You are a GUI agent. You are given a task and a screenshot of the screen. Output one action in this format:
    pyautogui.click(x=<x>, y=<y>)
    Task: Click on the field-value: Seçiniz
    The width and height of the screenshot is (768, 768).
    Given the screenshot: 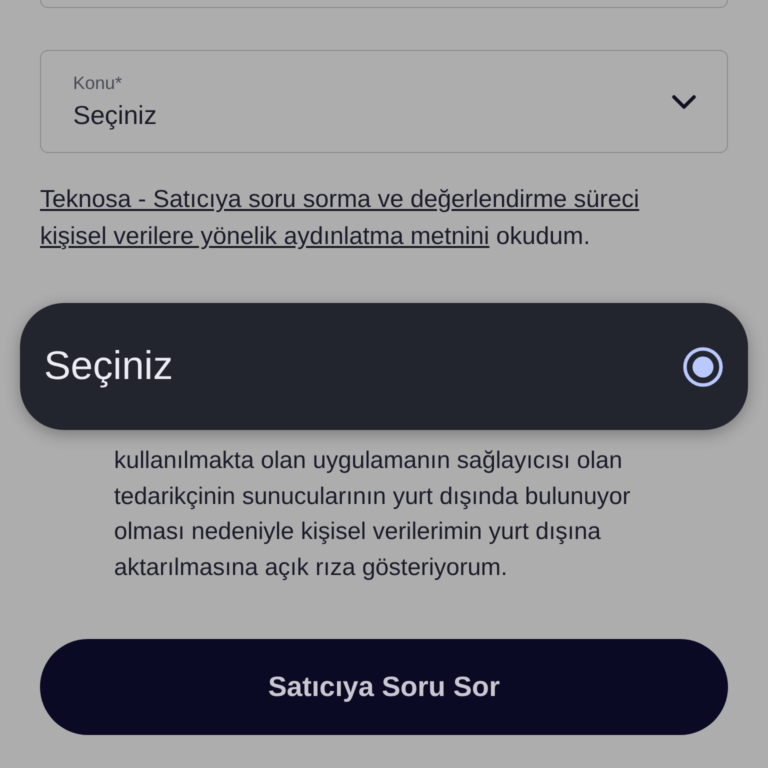 What is the action you would take?
    pyautogui.click(x=115, y=115)
    